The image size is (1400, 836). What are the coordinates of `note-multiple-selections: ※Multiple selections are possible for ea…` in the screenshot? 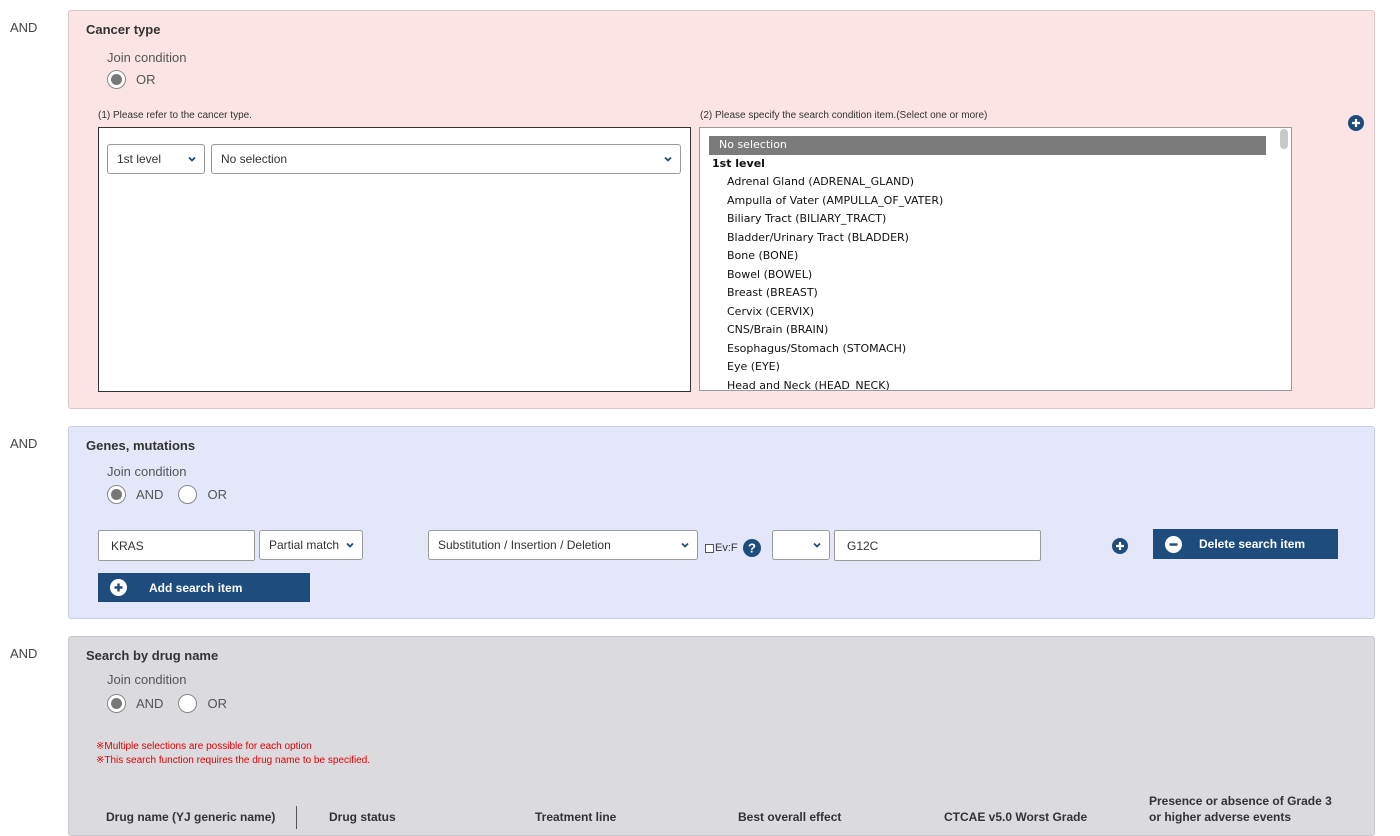 It's located at (204, 746).